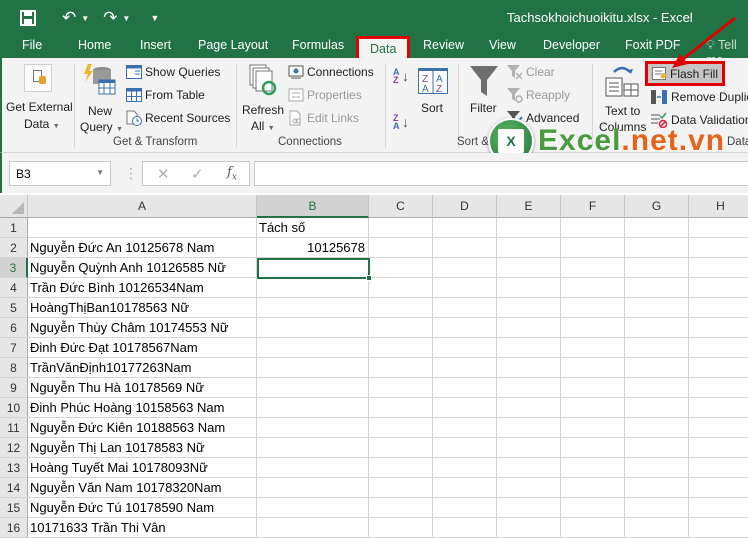 The width and height of the screenshot is (748, 538). What do you see at coordinates (28, 18) in the screenshot?
I see `save-icon` at bounding box center [28, 18].